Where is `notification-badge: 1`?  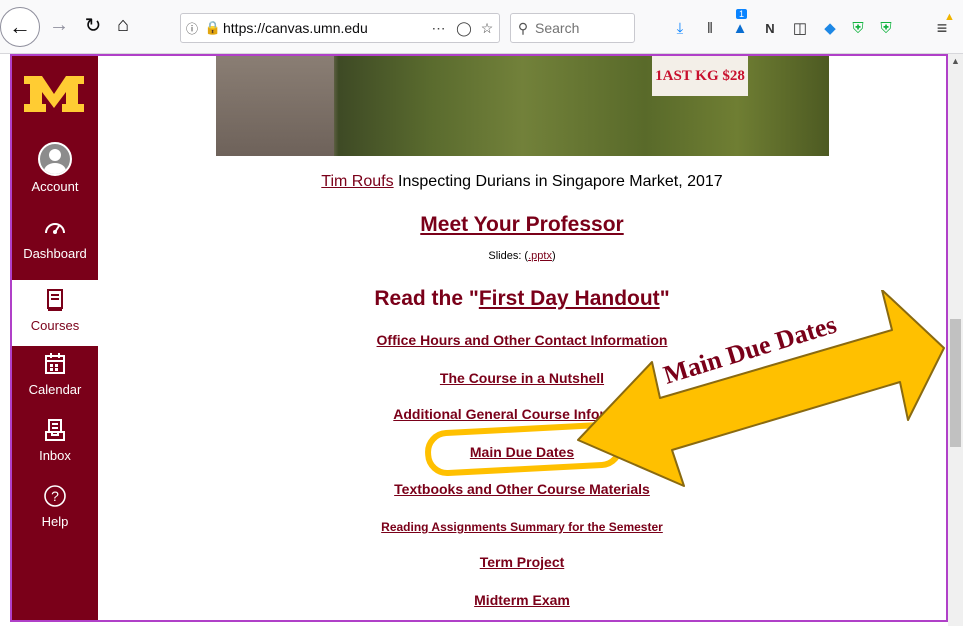
notification-badge: 1 is located at coordinates (742, 14).